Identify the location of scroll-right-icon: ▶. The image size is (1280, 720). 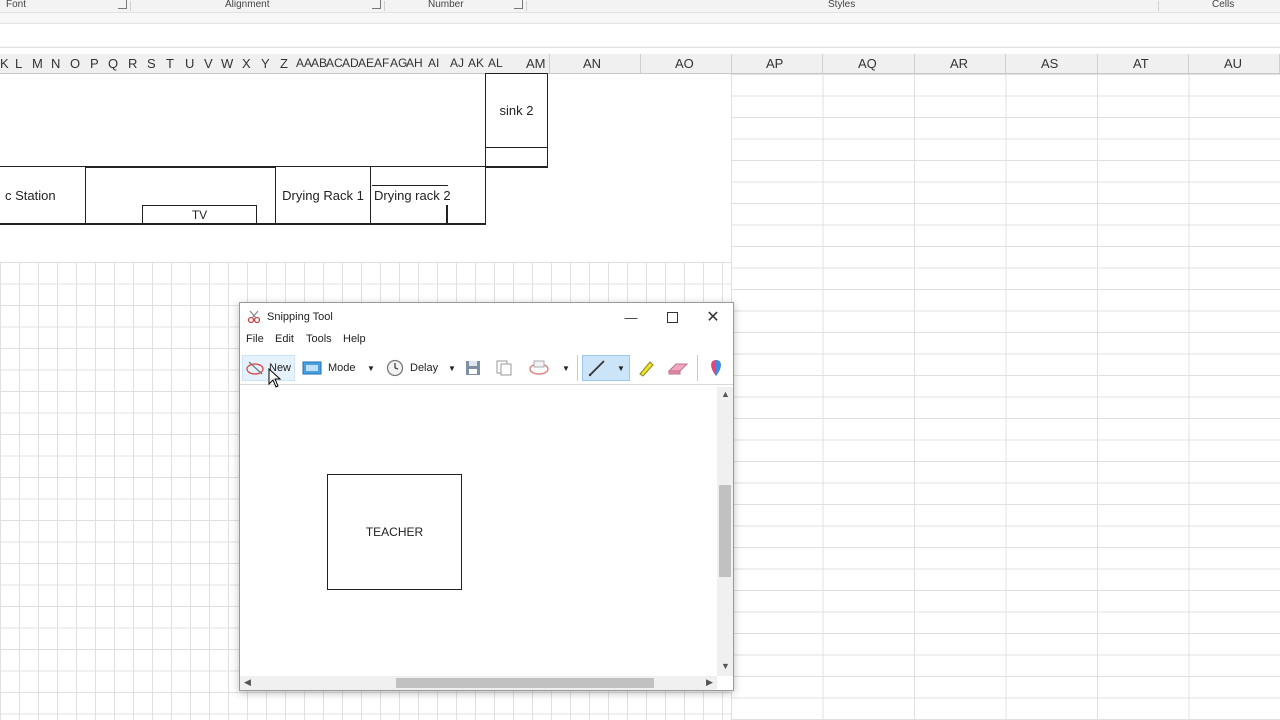
(709, 682).